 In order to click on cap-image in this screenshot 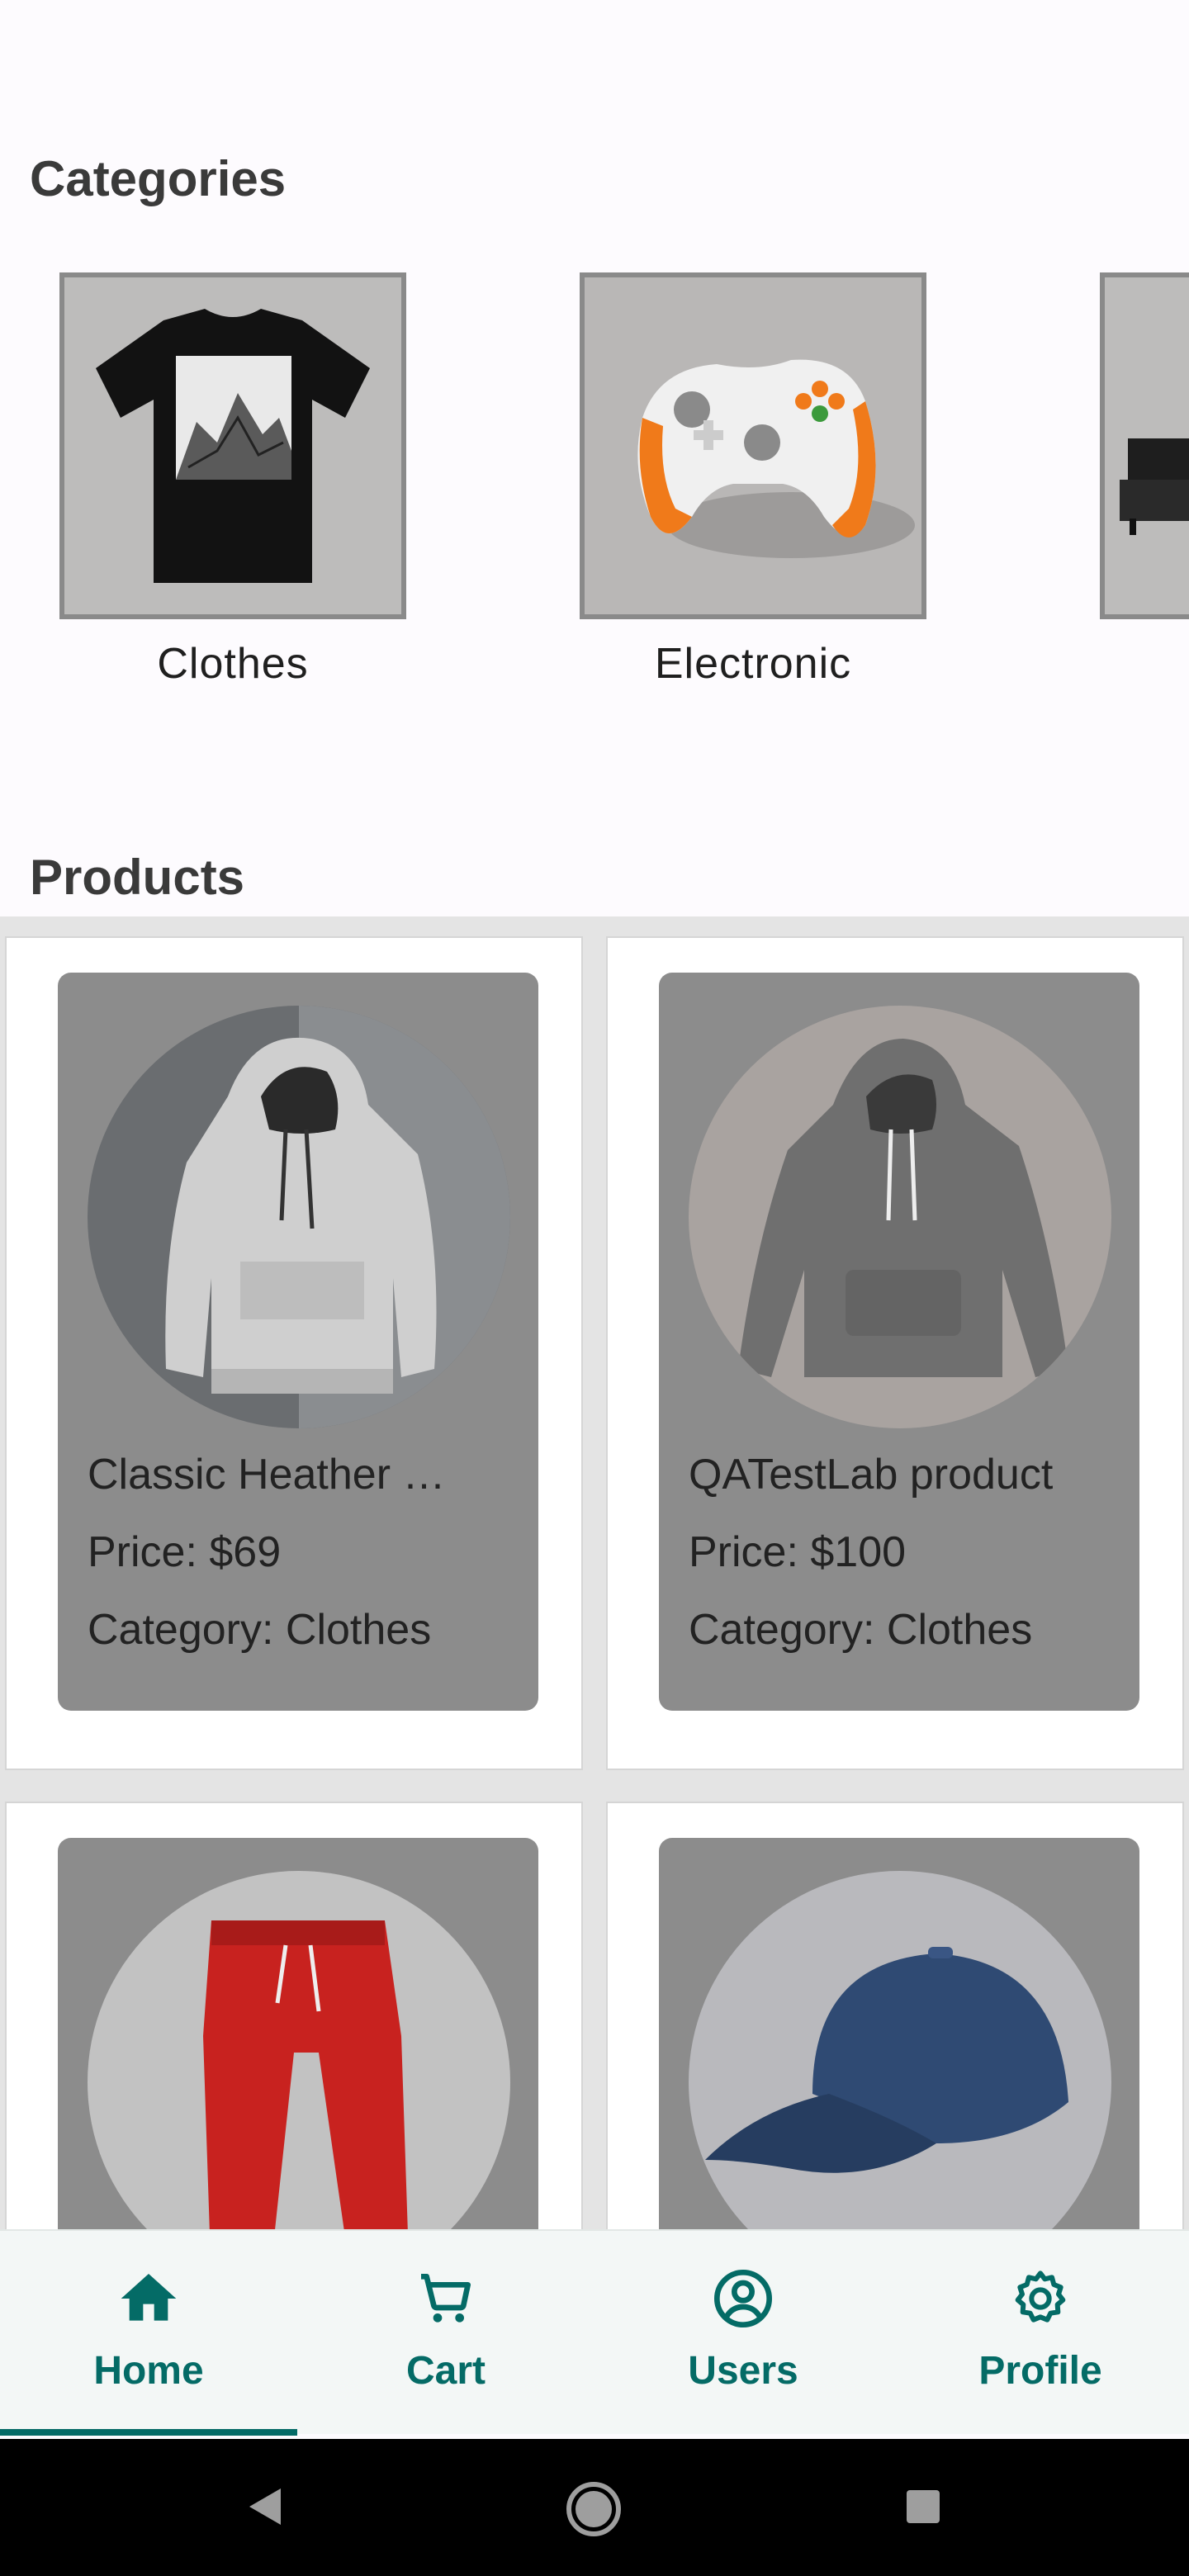, I will do `click(900, 2050)`.